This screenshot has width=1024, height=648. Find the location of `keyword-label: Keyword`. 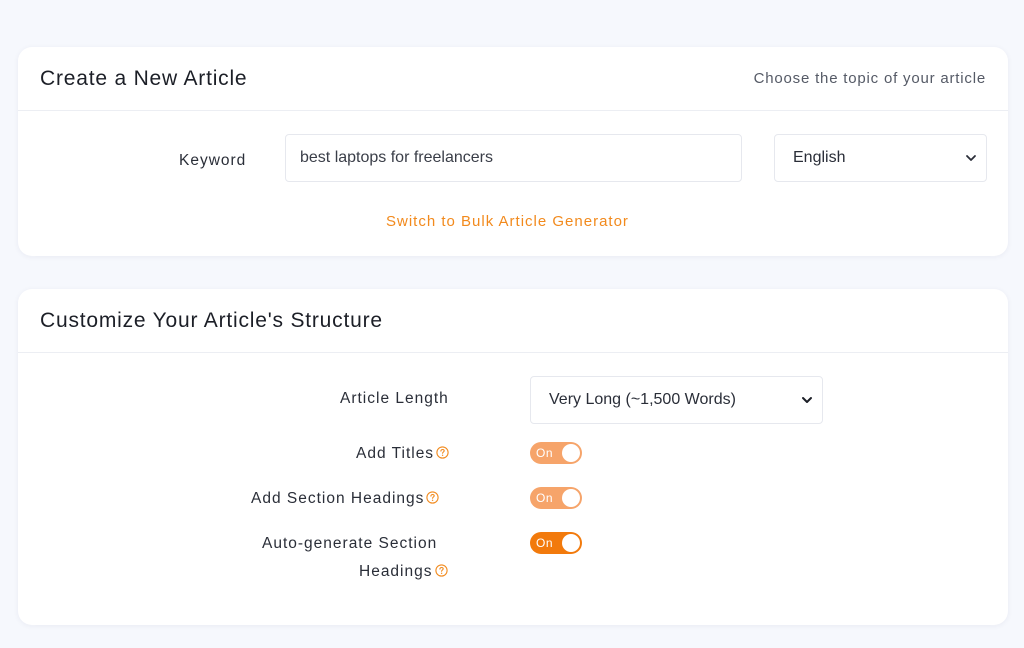

keyword-label: Keyword is located at coordinates (213, 160).